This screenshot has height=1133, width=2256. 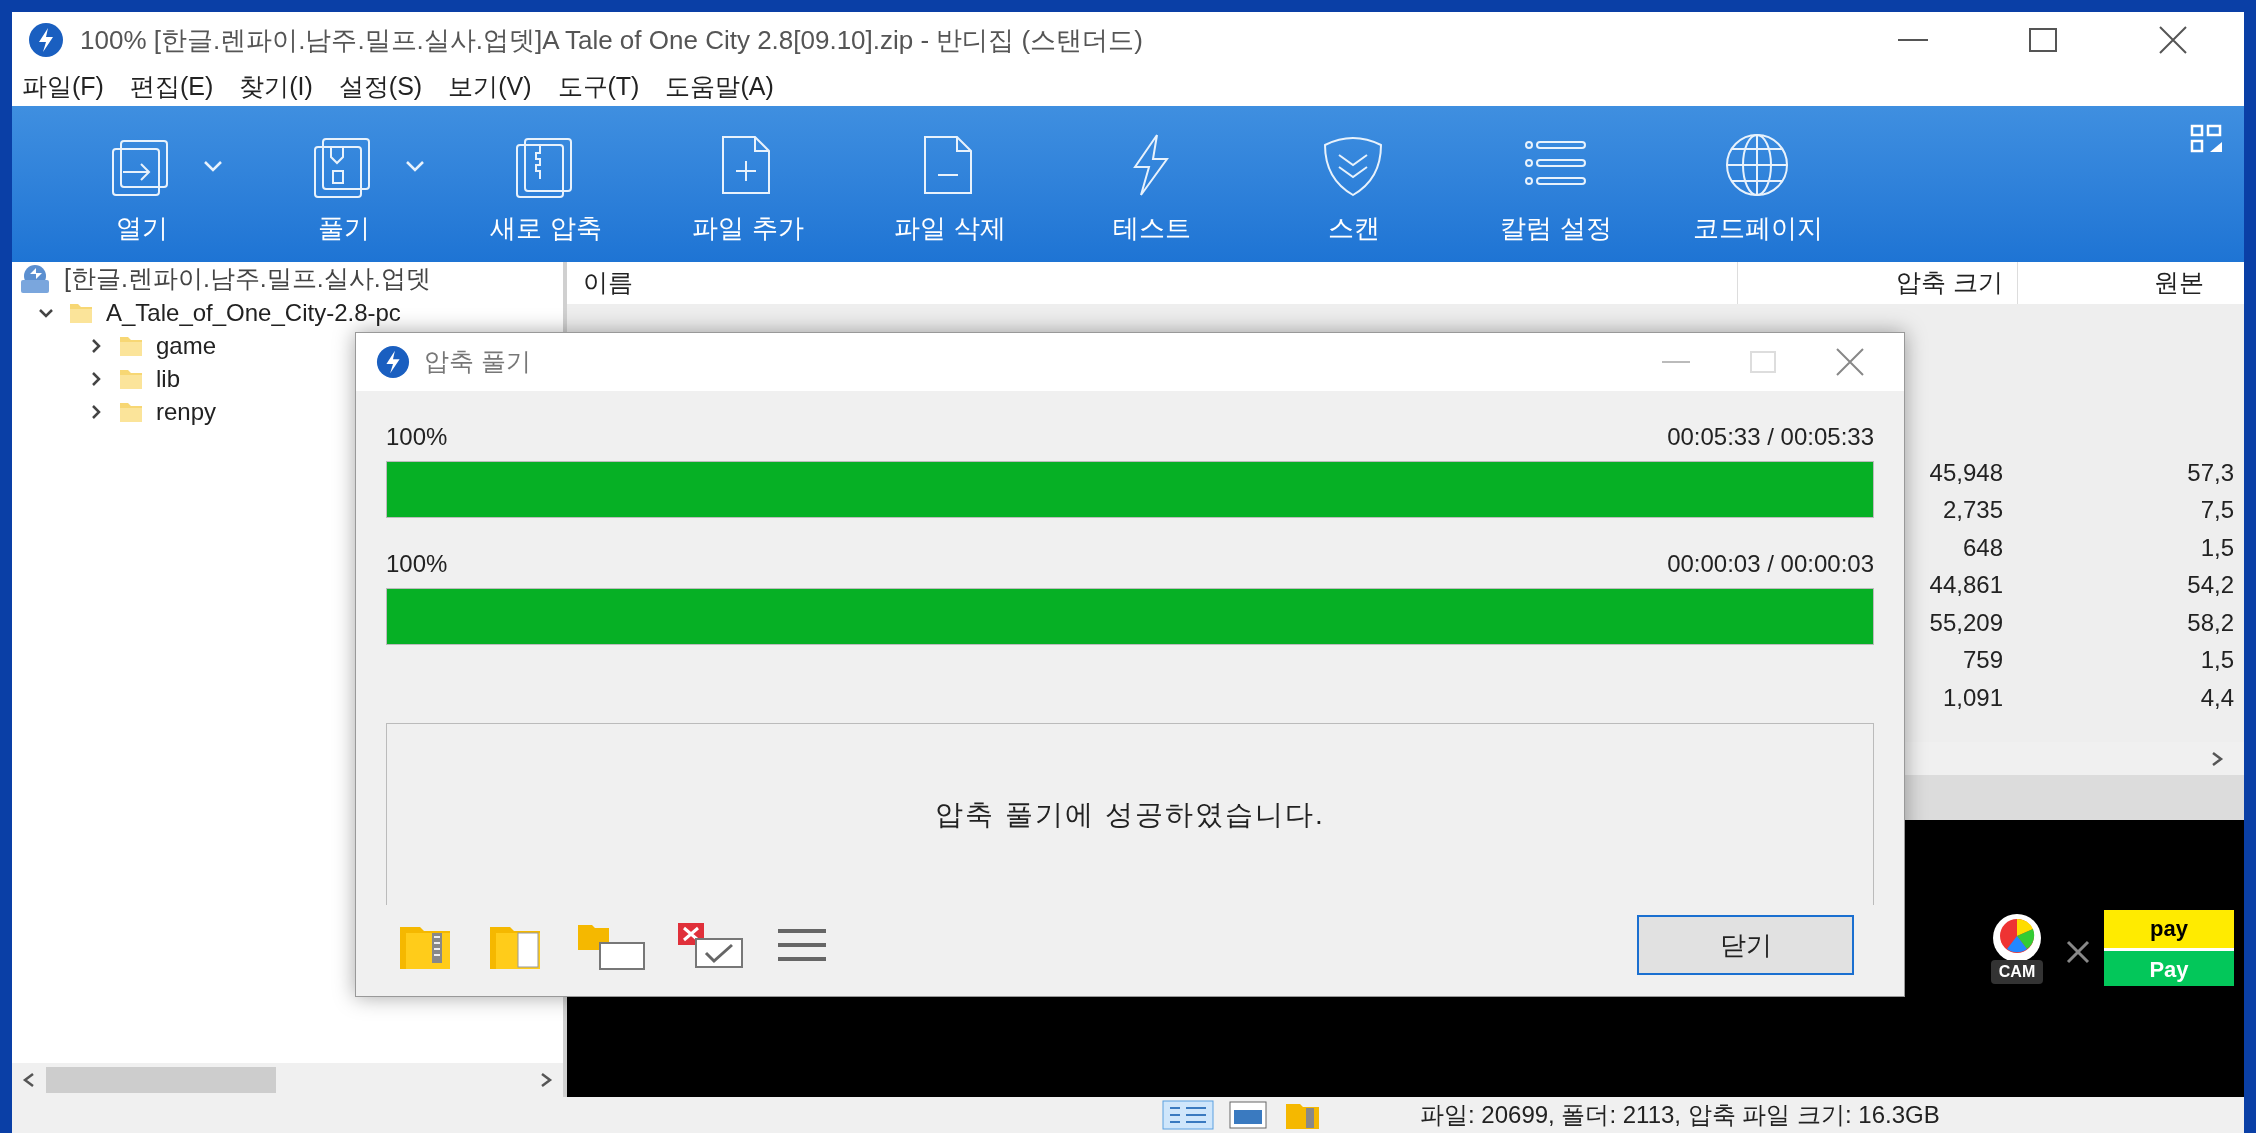 What do you see at coordinates (1966, 472) in the screenshot?
I see `table-cell: 45,948` at bounding box center [1966, 472].